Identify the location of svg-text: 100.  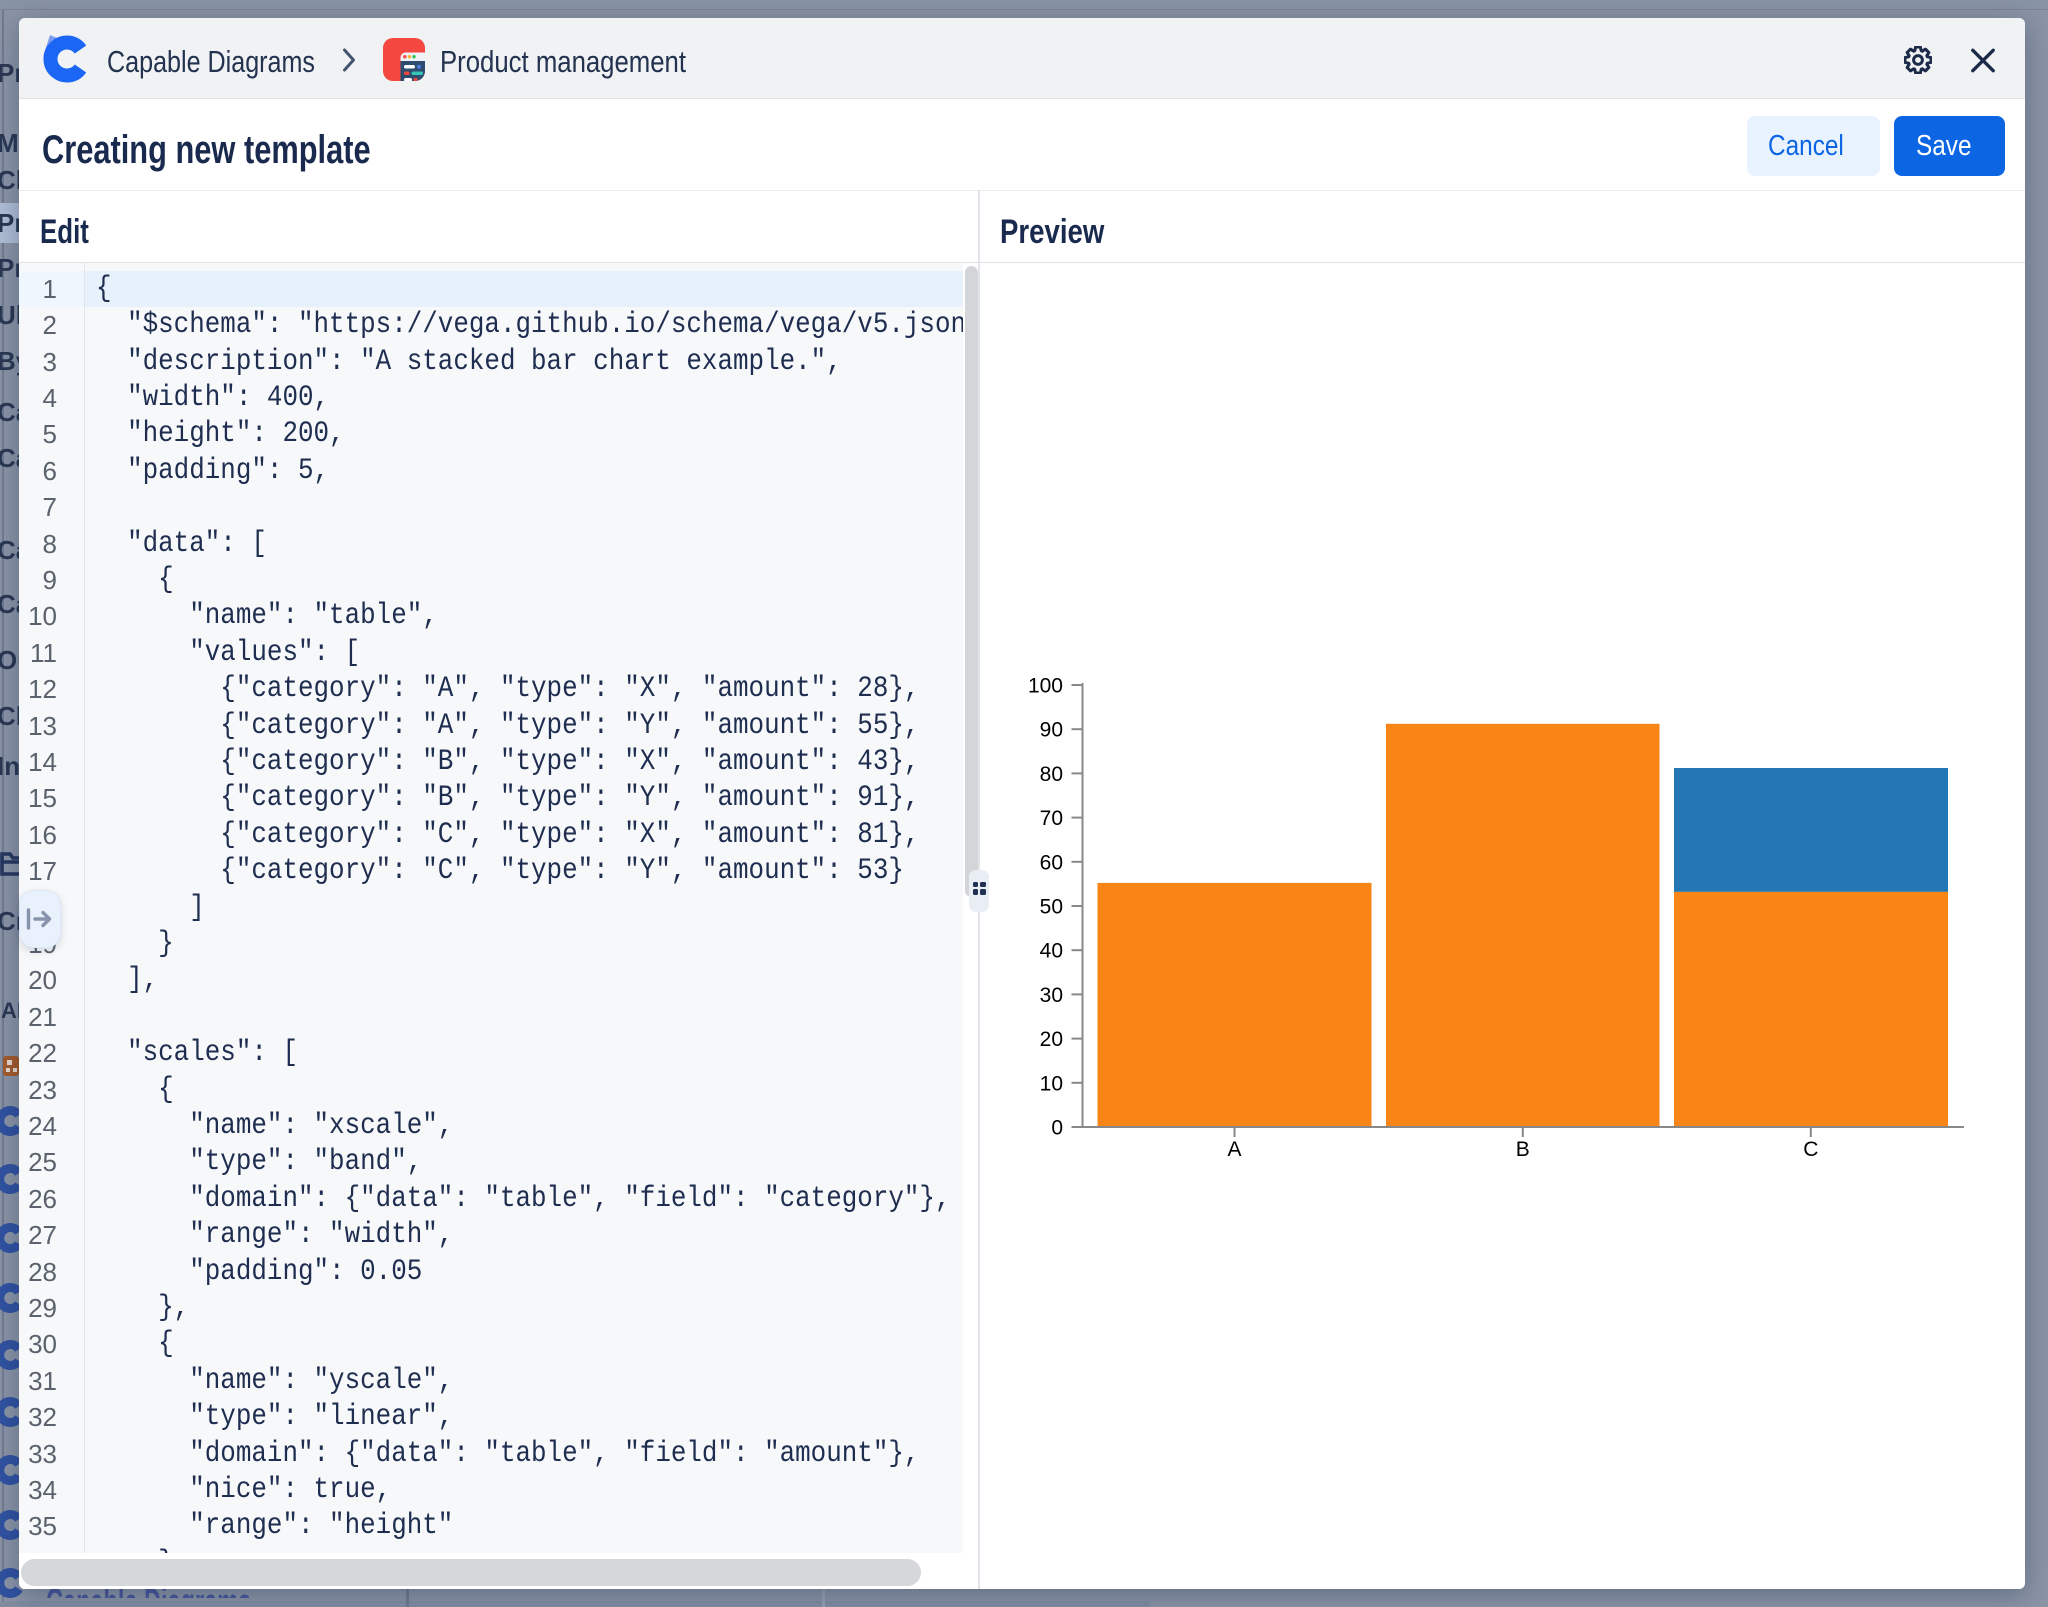
(1045, 686).